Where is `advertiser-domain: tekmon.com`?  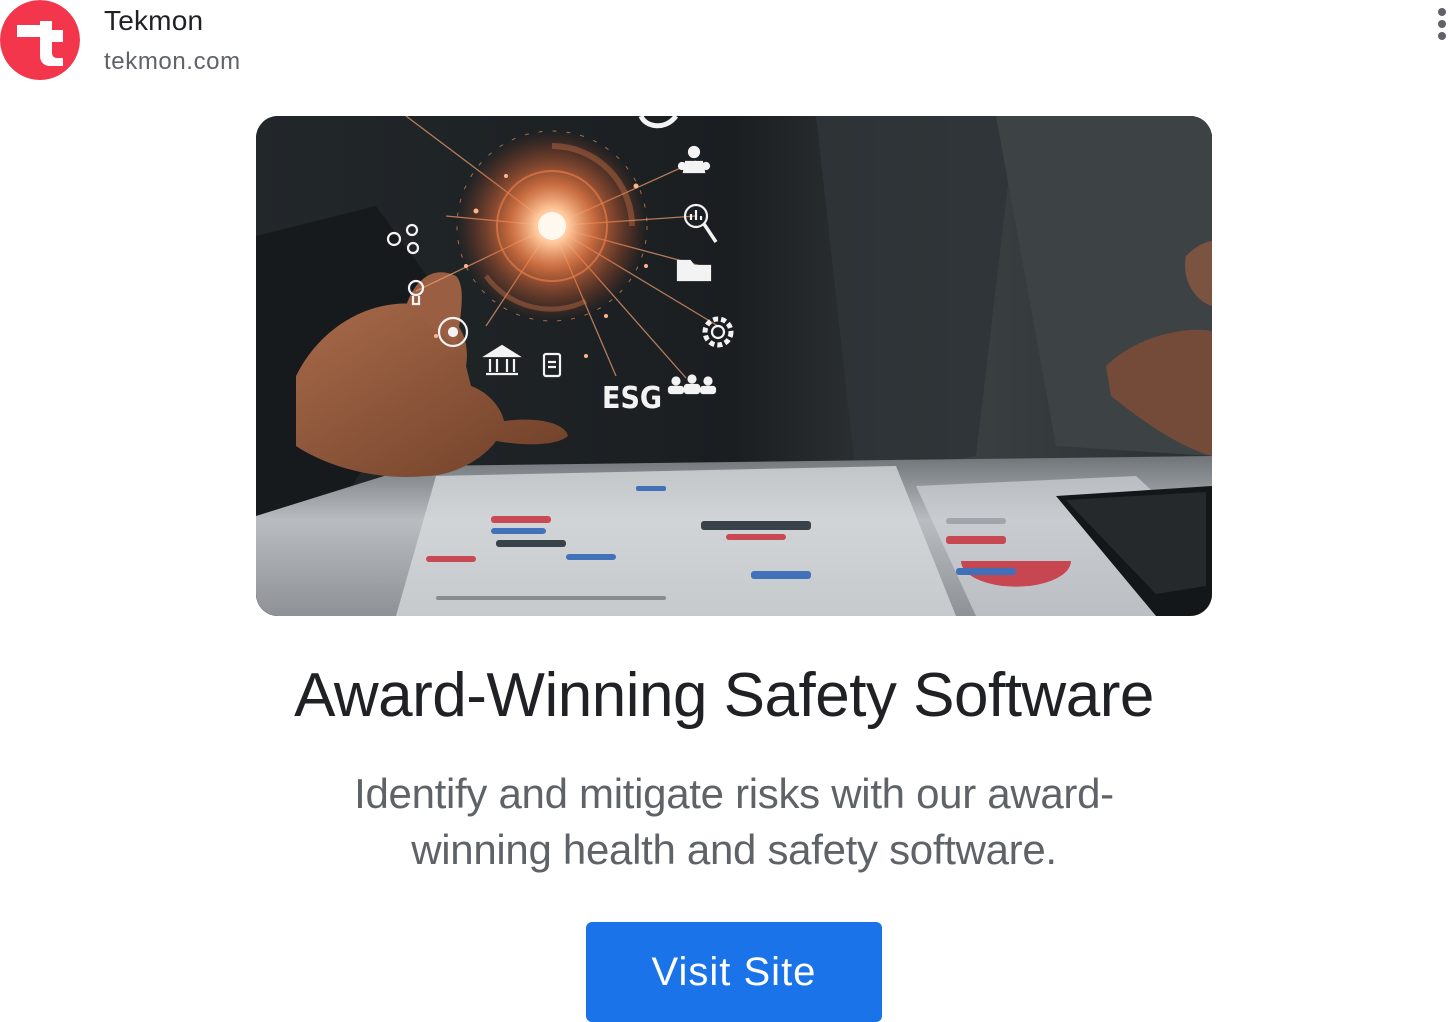 advertiser-domain: tekmon.com is located at coordinates (172, 62).